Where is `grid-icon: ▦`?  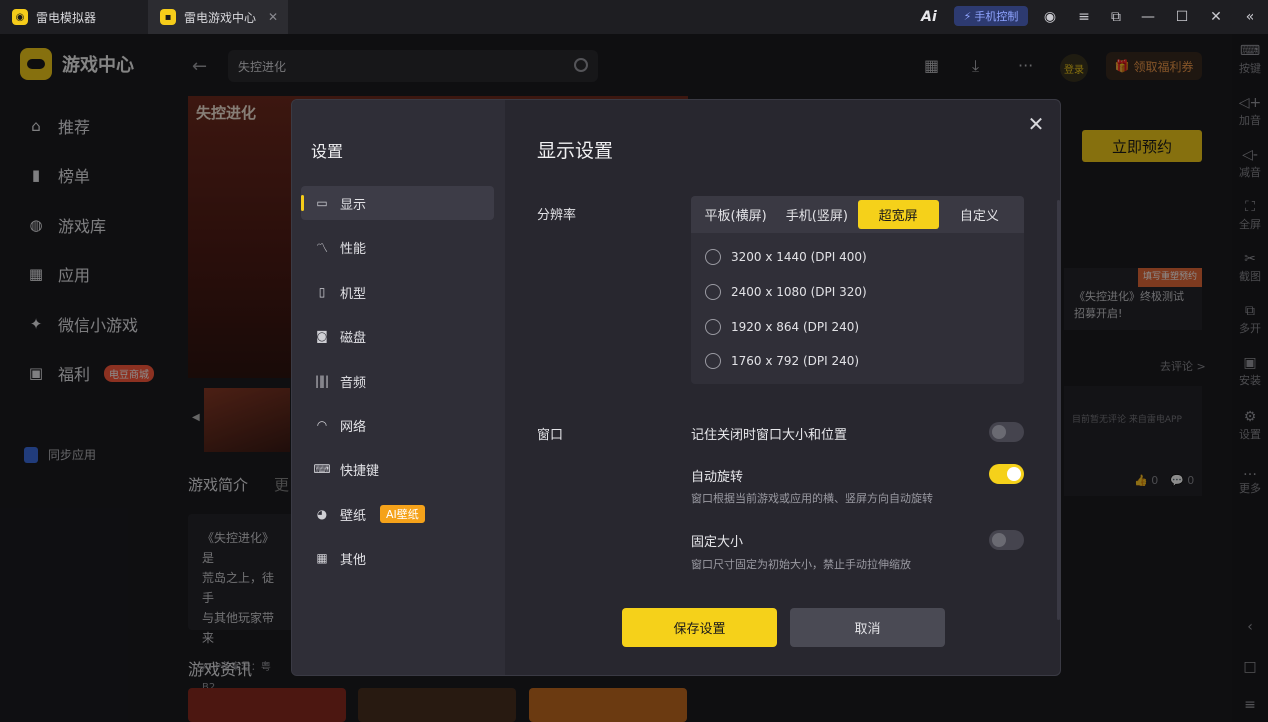 grid-icon: ▦ is located at coordinates (322, 558).